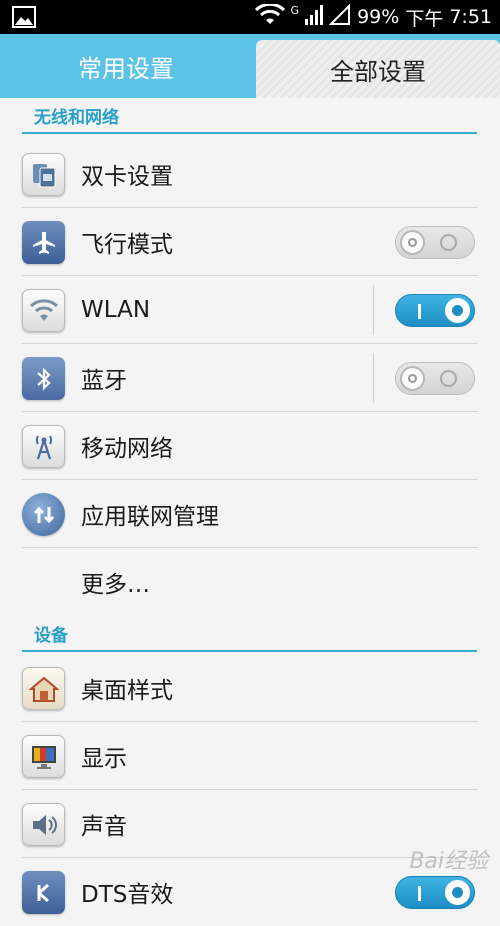 This screenshot has width=500, height=926. I want to click on setting-bluetooth: 蓝牙, so click(250, 378).